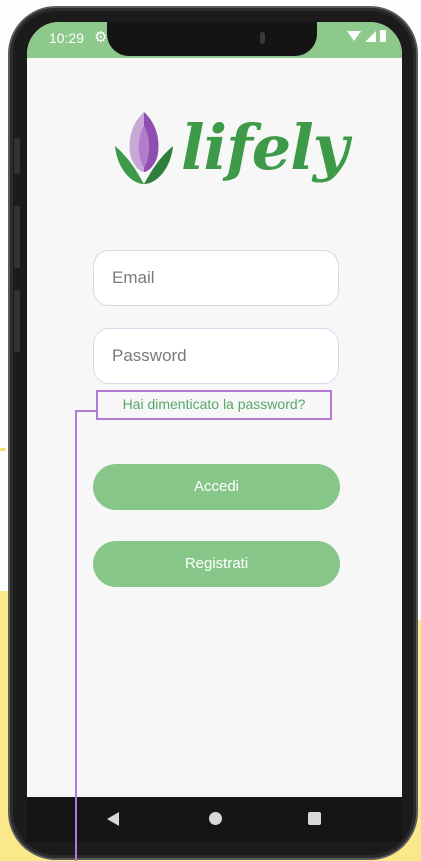  I want to click on app-logo: lifely, so click(229, 151).